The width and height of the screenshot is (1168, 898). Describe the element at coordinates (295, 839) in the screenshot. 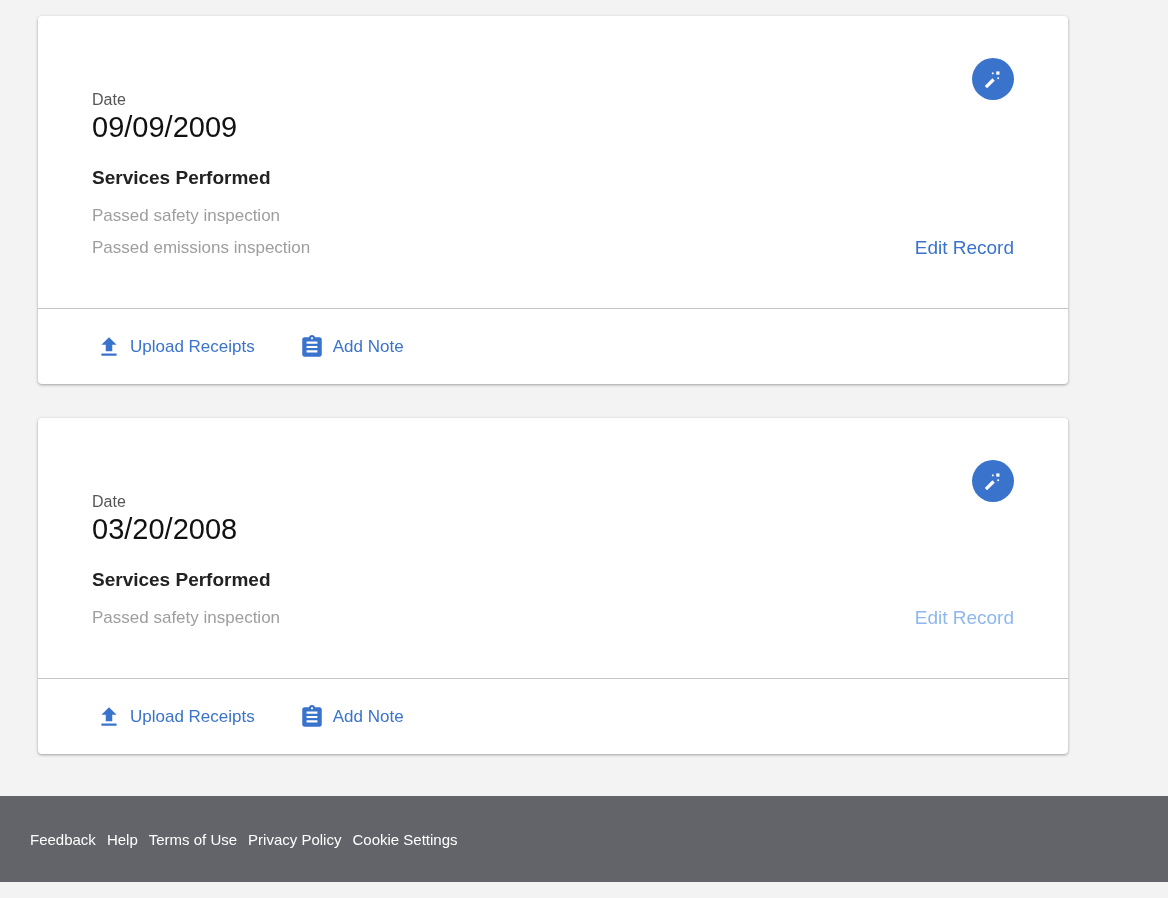

I see `footer-link: Privacy Policy` at that location.